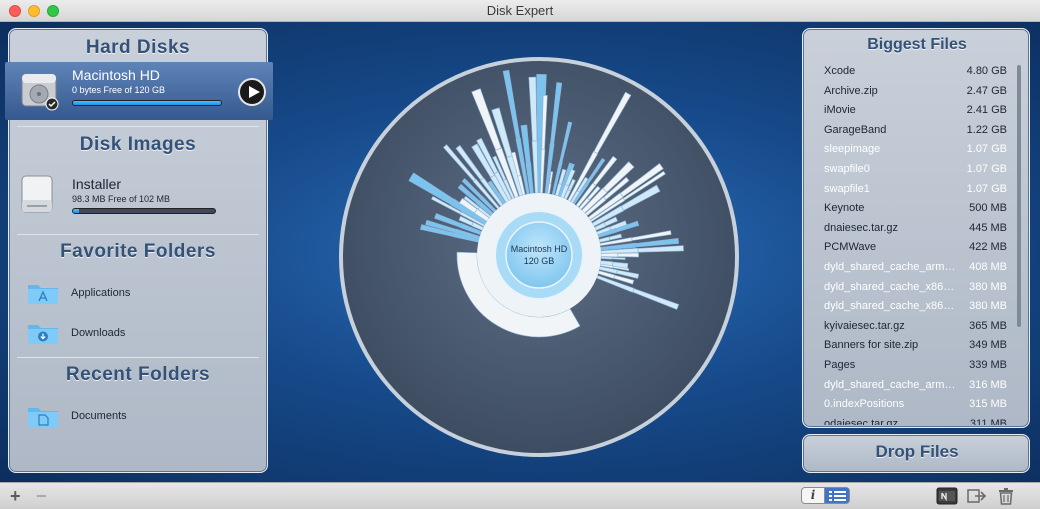 The height and width of the screenshot is (509, 1040). I want to click on documents-folder-icon, so click(43, 417).